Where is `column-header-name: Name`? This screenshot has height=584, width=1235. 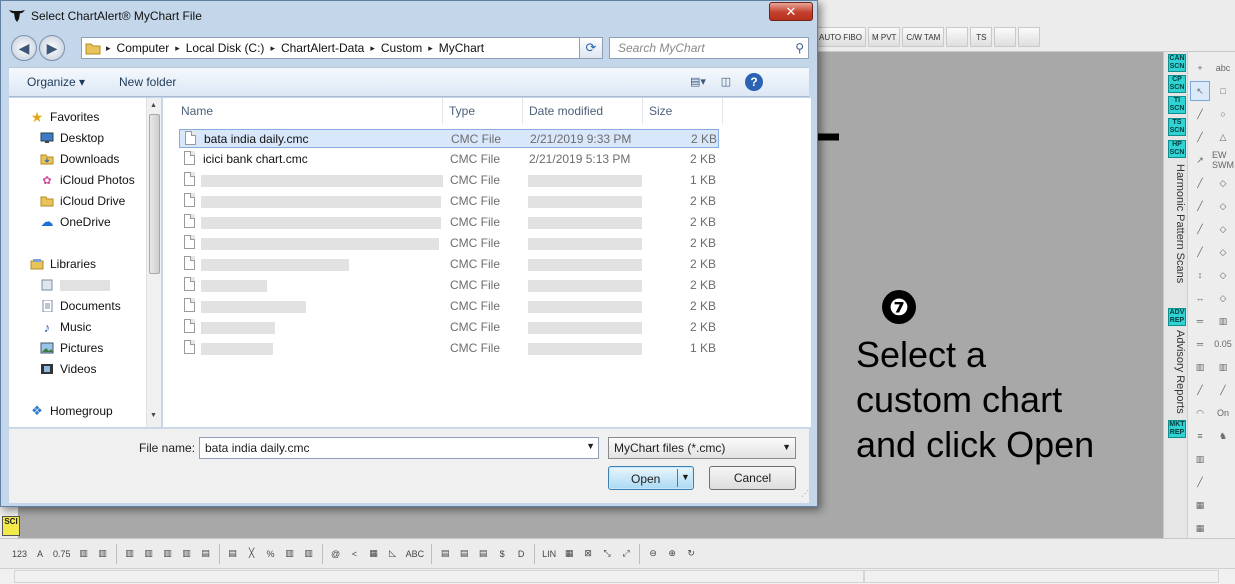 column-header-name: Name is located at coordinates (309, 111).